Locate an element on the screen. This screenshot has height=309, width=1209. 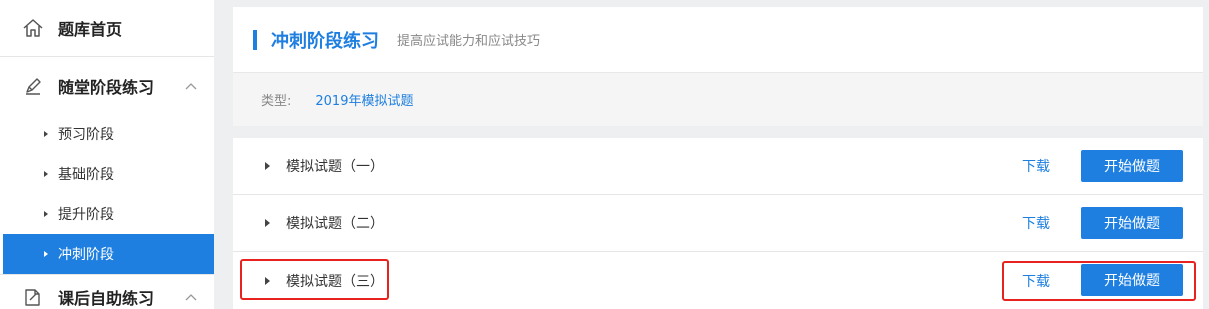
exam-row: 模拟试题（一） 下载 开始做题 is located at coordinates (718, 166).